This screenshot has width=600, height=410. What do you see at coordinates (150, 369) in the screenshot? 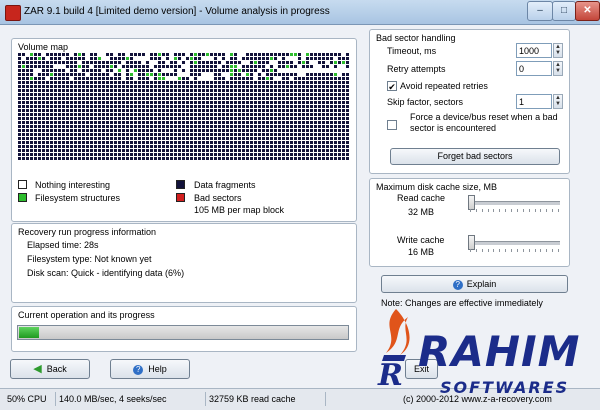
I see `help-button: ? Help` at bounding box center [150, 369].